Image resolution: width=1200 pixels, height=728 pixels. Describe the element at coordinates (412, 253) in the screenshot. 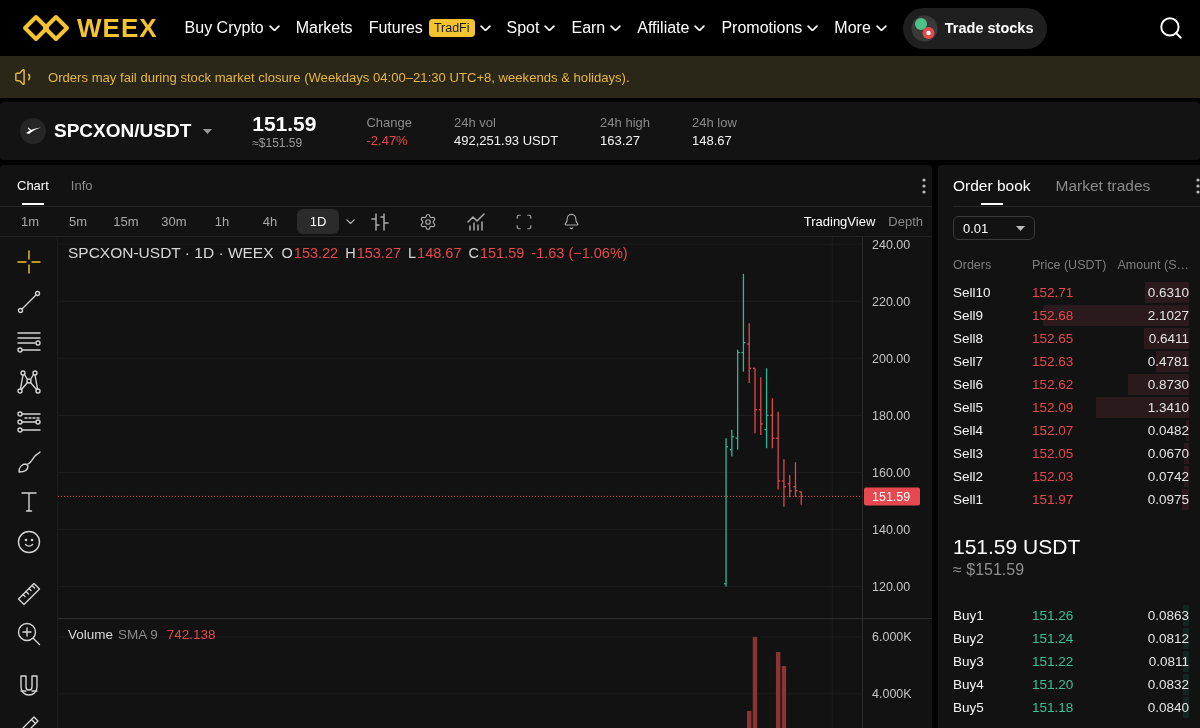

I see `ohlc-label: L` at that location.